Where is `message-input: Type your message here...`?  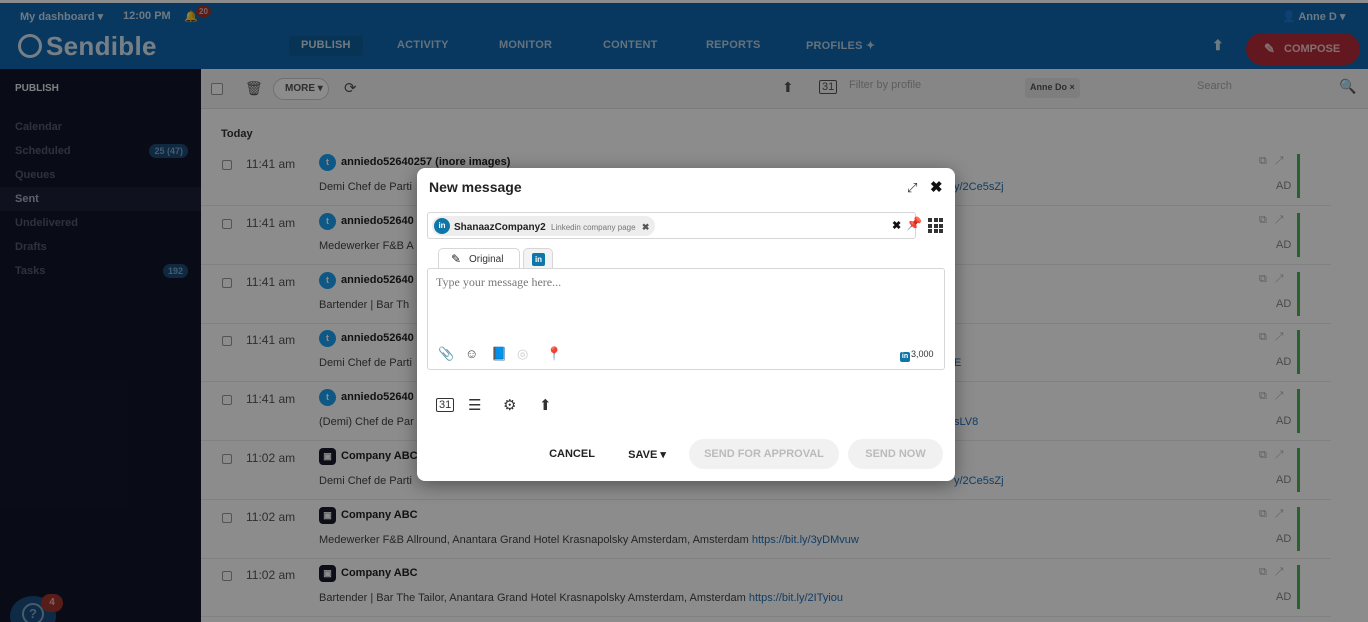 message-input: Type your message here... is located at coordinates (498, 282).